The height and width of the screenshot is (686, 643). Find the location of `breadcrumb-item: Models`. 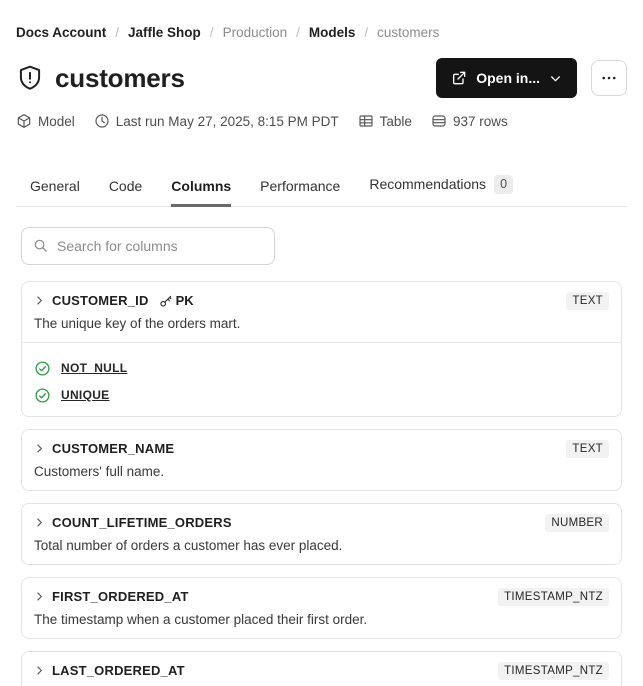

breadcrumb-item: Models is located at coordinates (332, 32).